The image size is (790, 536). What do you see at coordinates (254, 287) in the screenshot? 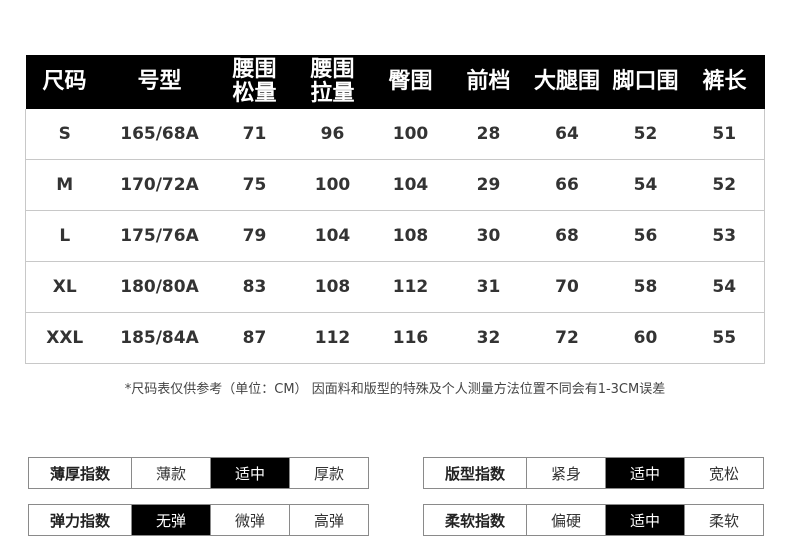
I see `cell-waist-relaxed: 83` at bounding box center [254, 287].